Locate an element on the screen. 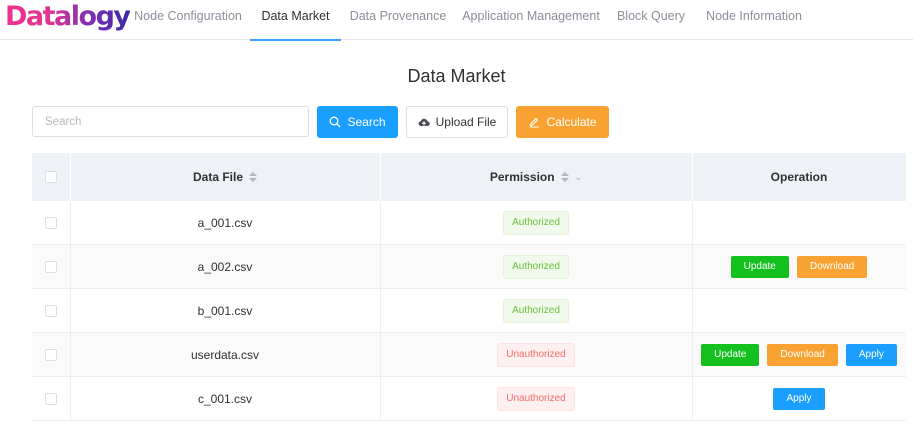 The image size is (913, 425). table-row: c_001.csv Unauthorized Apply is located at coordinates (469, 399).